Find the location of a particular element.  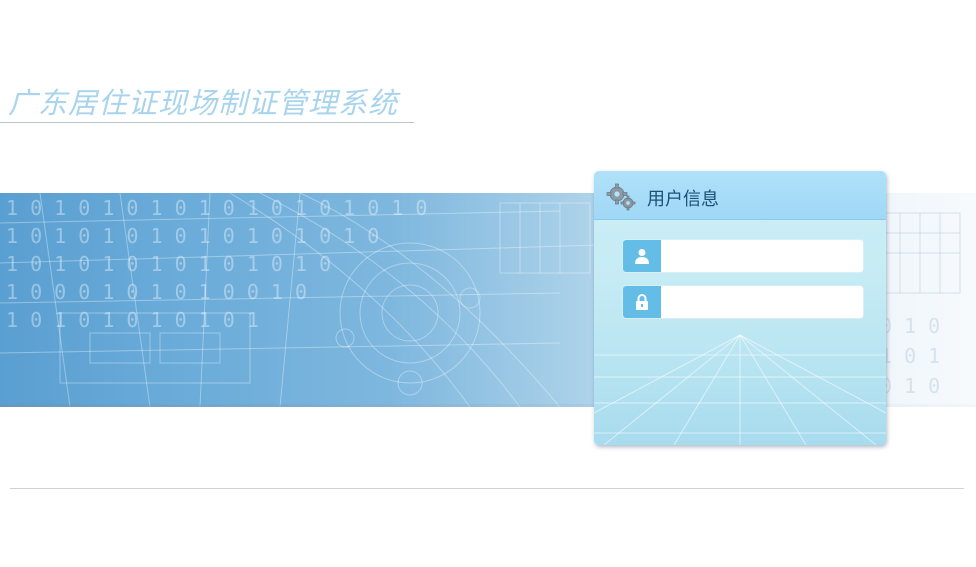

bottom-divider is located at coordinates (487, 488).